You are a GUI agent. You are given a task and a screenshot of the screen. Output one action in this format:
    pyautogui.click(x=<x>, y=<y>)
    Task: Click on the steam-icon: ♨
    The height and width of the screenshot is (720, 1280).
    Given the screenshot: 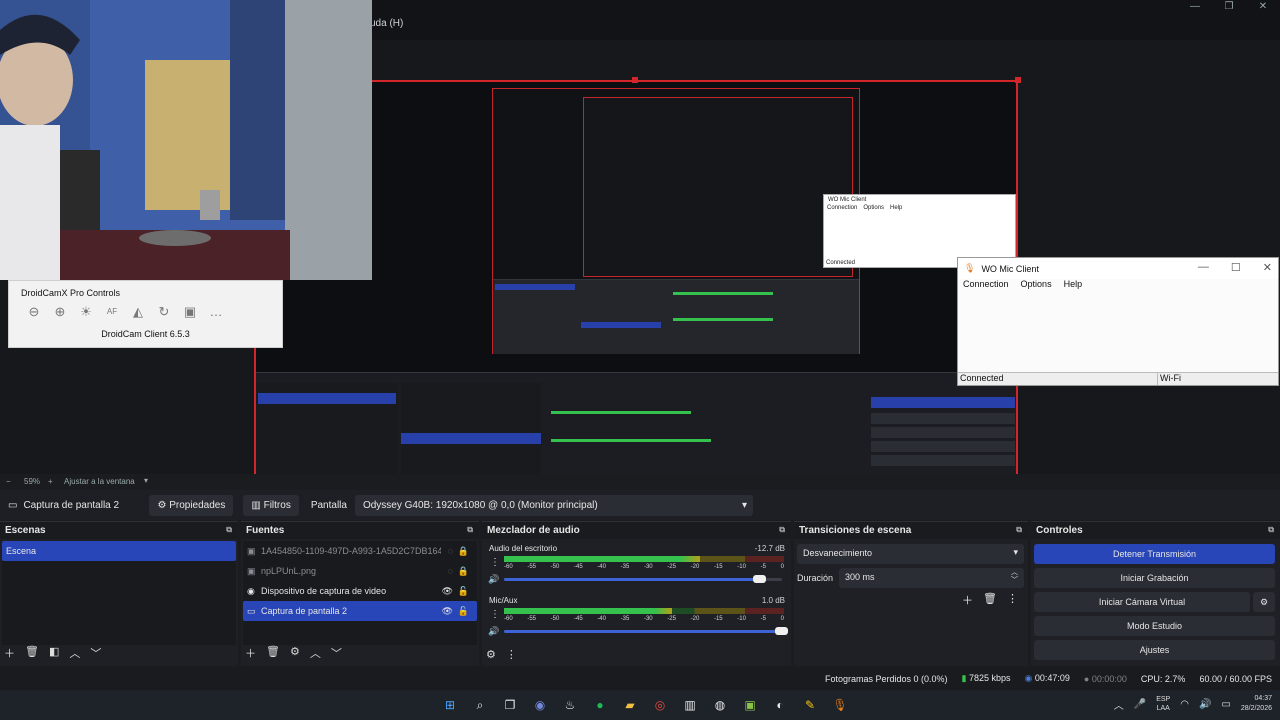 What is the action you would take?
    pyautogui.click(x=570, y=705)
    